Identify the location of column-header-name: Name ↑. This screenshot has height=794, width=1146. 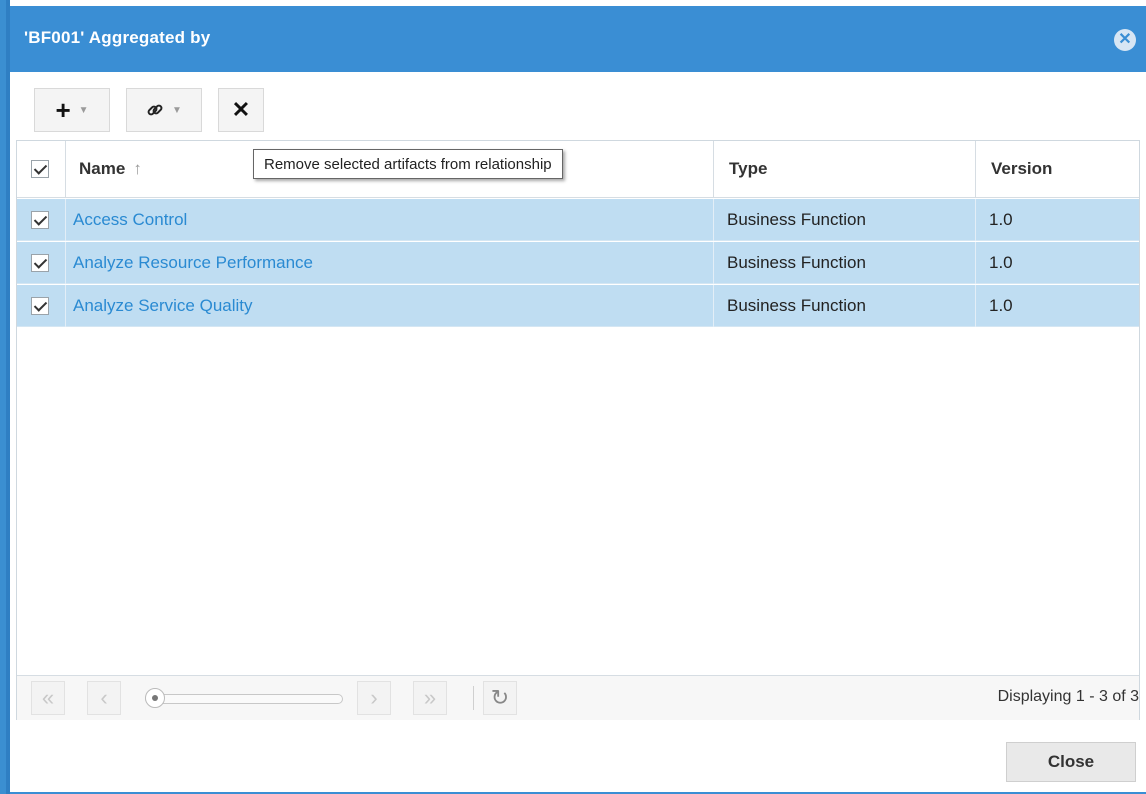
(110, 169).